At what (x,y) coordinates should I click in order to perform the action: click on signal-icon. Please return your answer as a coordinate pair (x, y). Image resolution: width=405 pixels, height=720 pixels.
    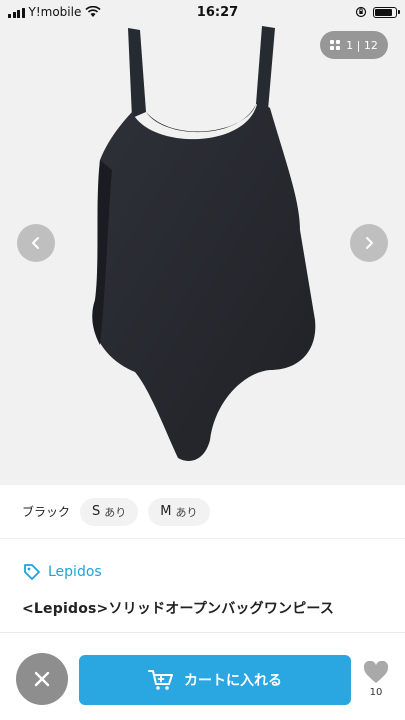
    Looking at the image, I should click on (16, 12).